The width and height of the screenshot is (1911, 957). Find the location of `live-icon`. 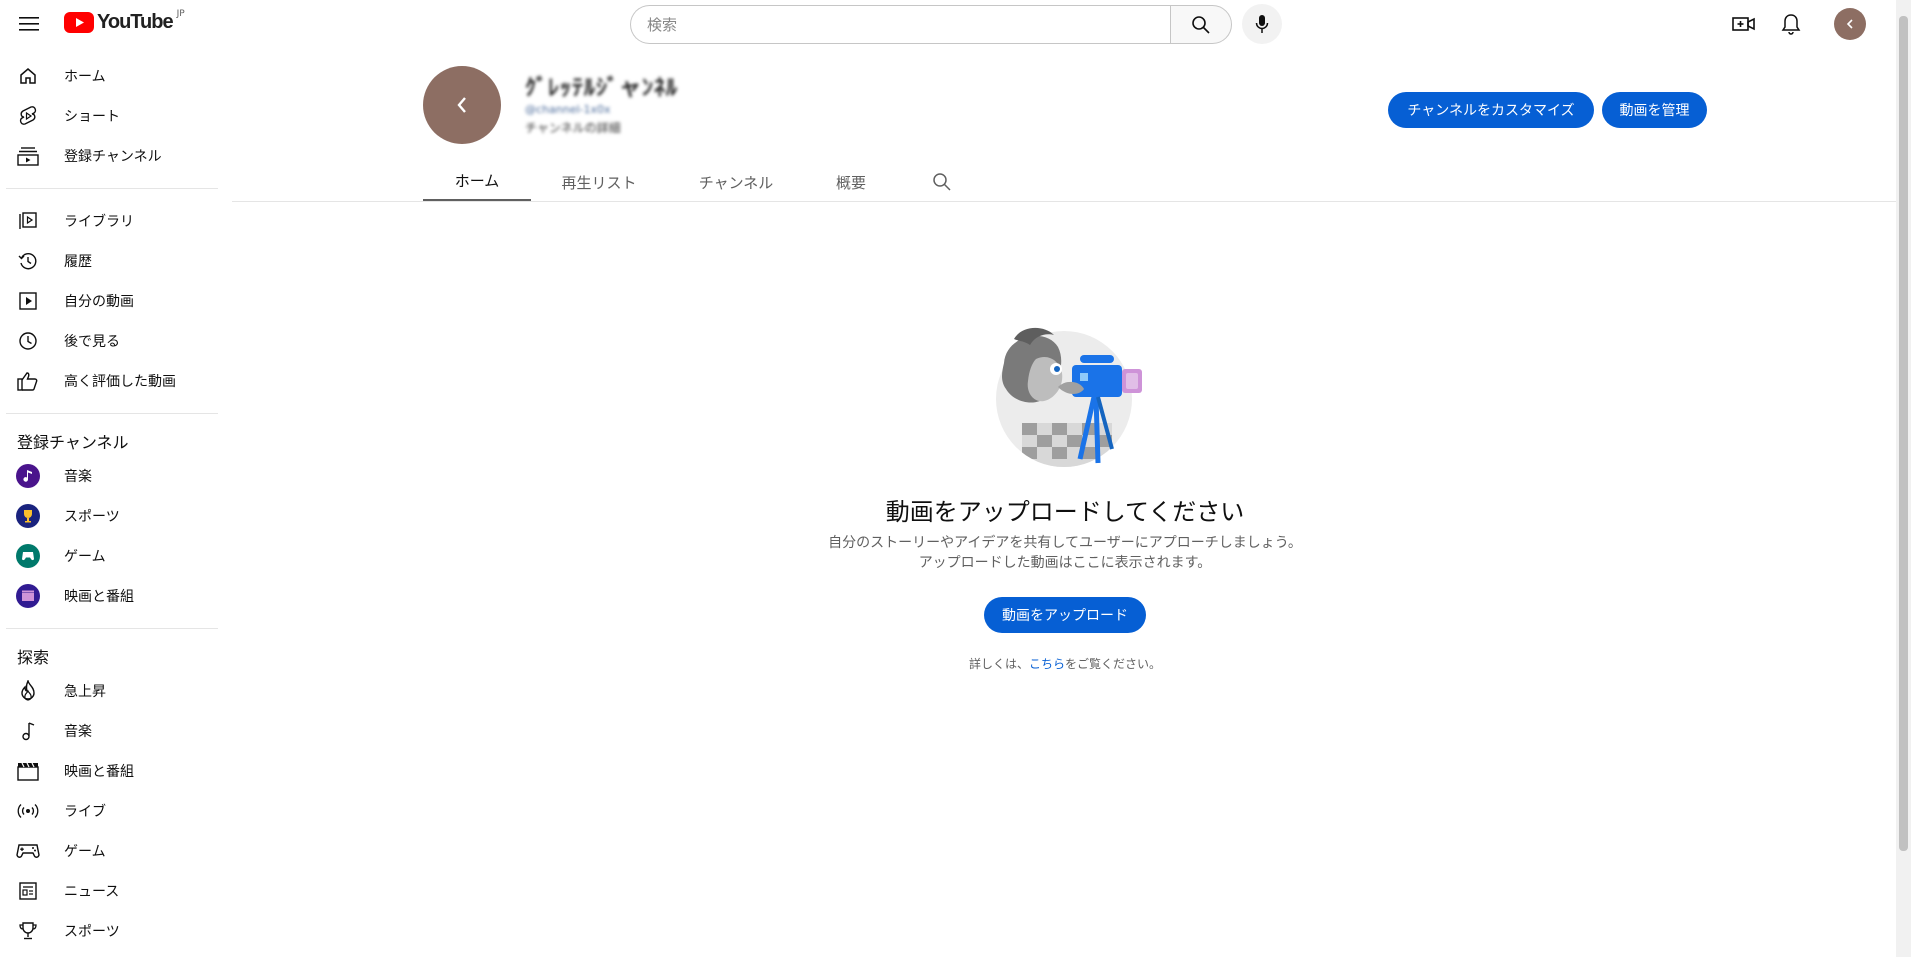

live-icon is located at coordinates (28, 811).